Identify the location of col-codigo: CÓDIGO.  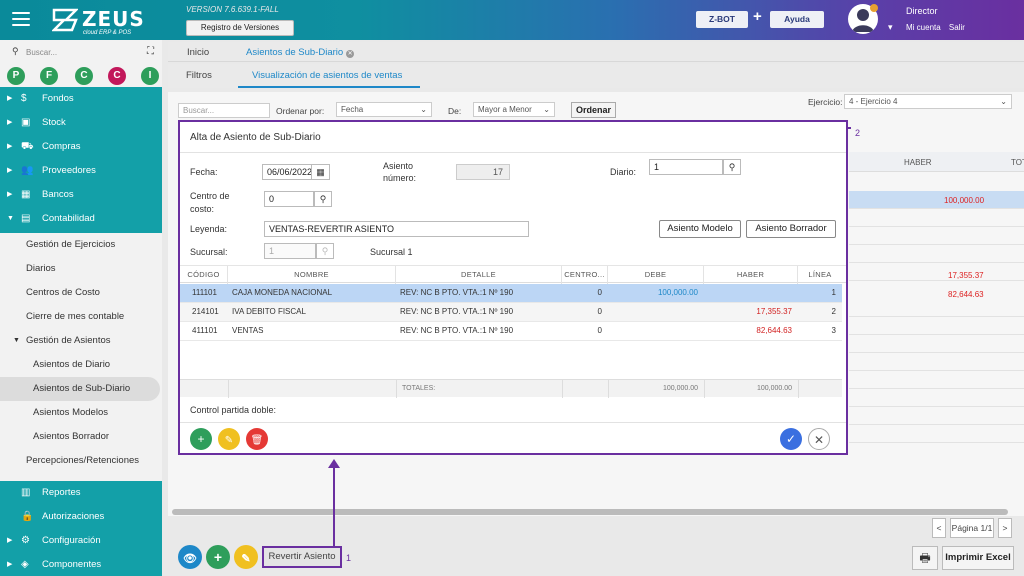
(204, 275).